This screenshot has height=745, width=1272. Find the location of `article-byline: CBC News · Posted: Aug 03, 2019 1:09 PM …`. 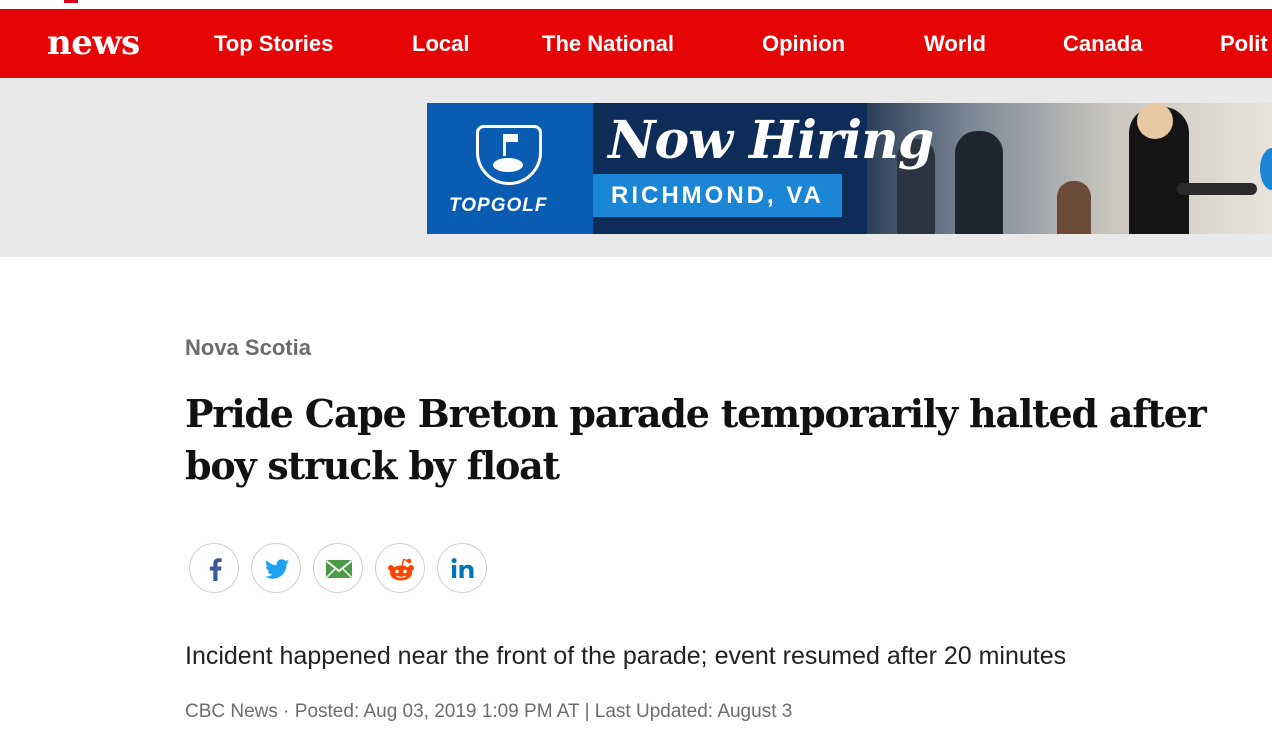

article-byline: CBC News · Posted: Aug 03, 2019 1:09 PM … is located at coordinates (489, 711).